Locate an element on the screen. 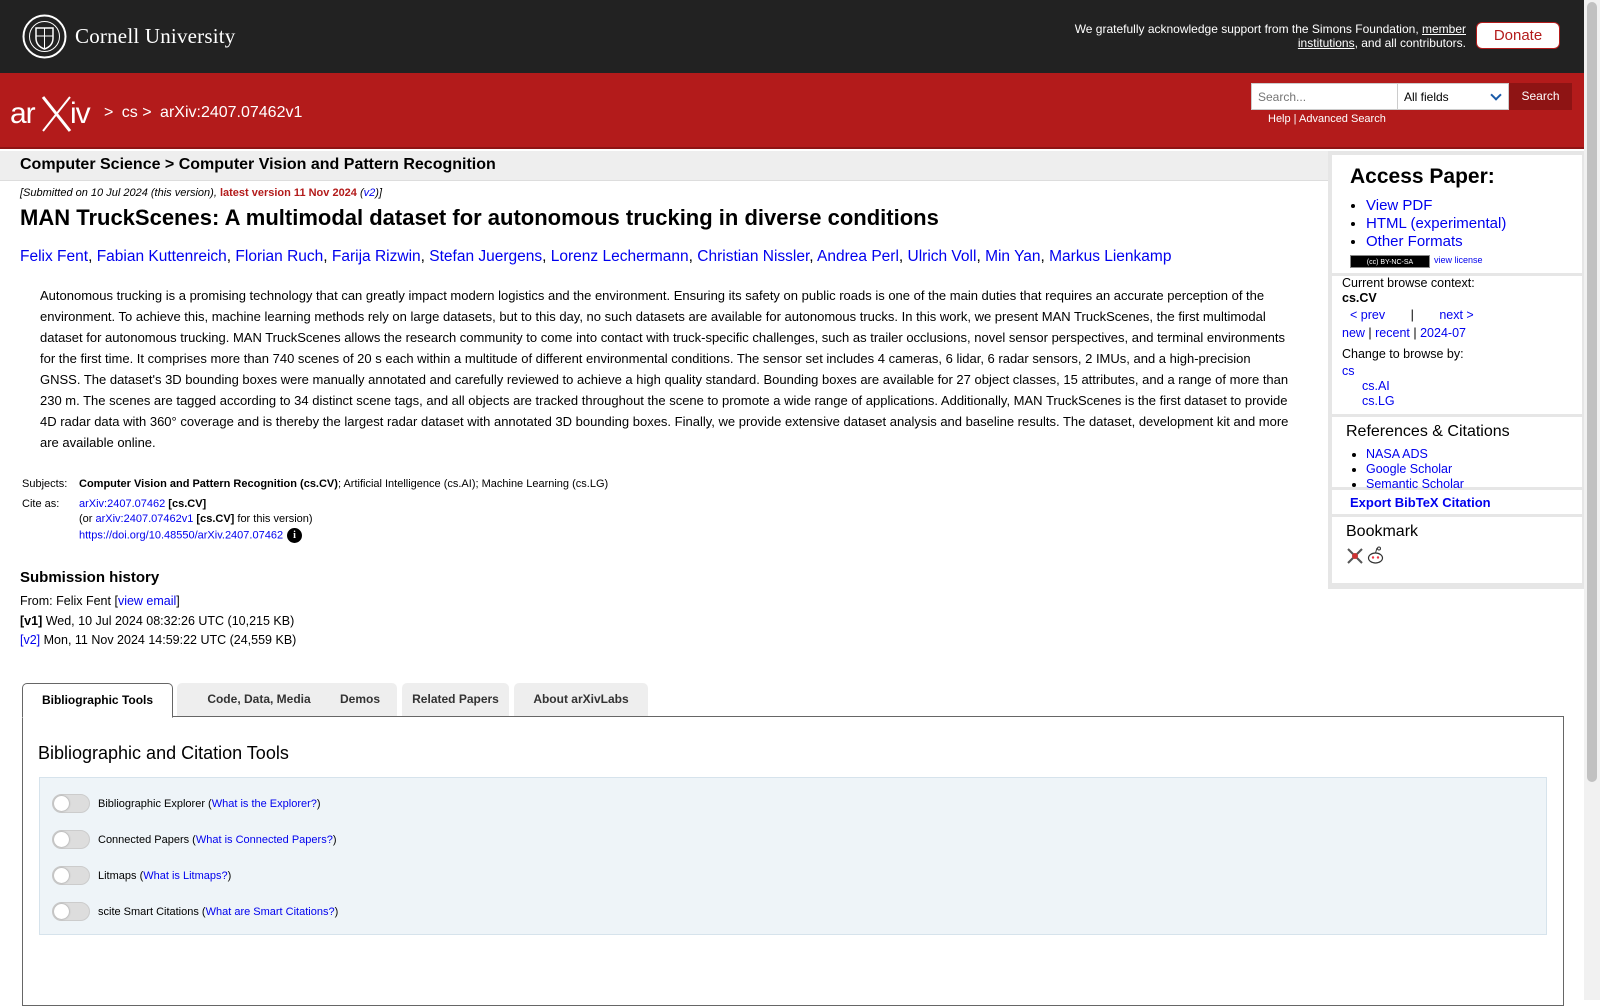  browse-cs-link: cs is located at coordinates (1348, 371).